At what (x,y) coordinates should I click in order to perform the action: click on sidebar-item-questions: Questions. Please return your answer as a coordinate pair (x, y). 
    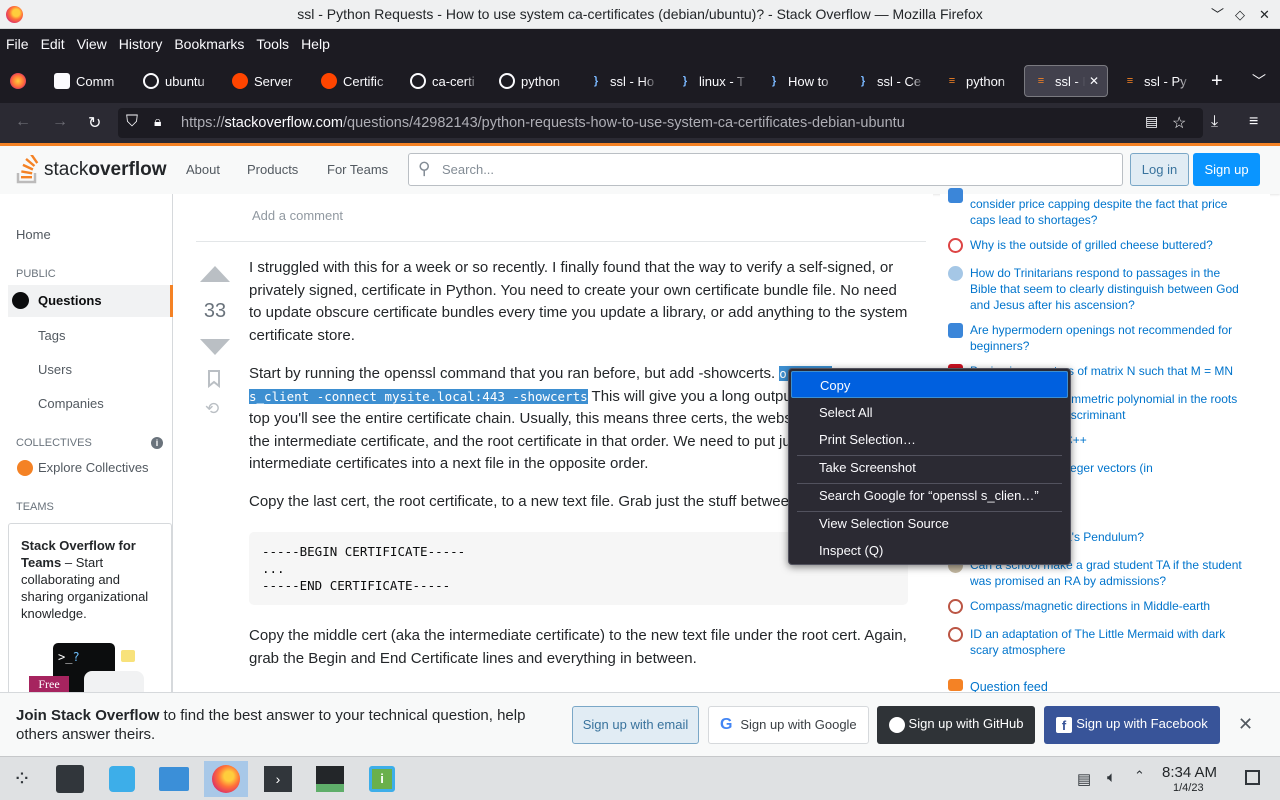
    Looking at the image, I should click on (90, 301).